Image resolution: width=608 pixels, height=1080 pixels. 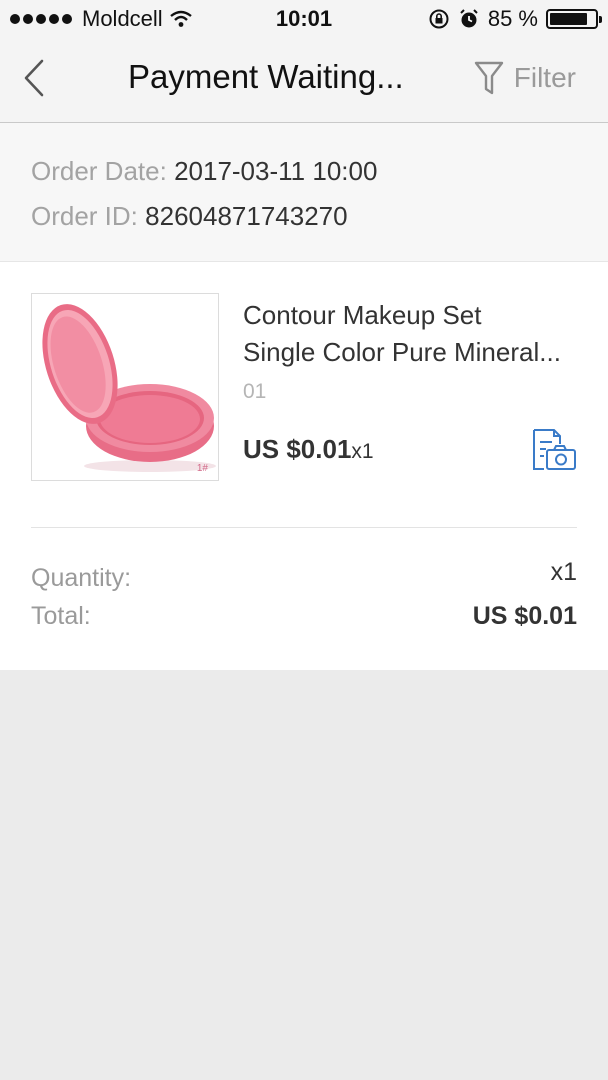 What do you see at coordinates (563, 572) in the screenshot?
I see `quantity-value: x1` at bounding box center [563, 572].